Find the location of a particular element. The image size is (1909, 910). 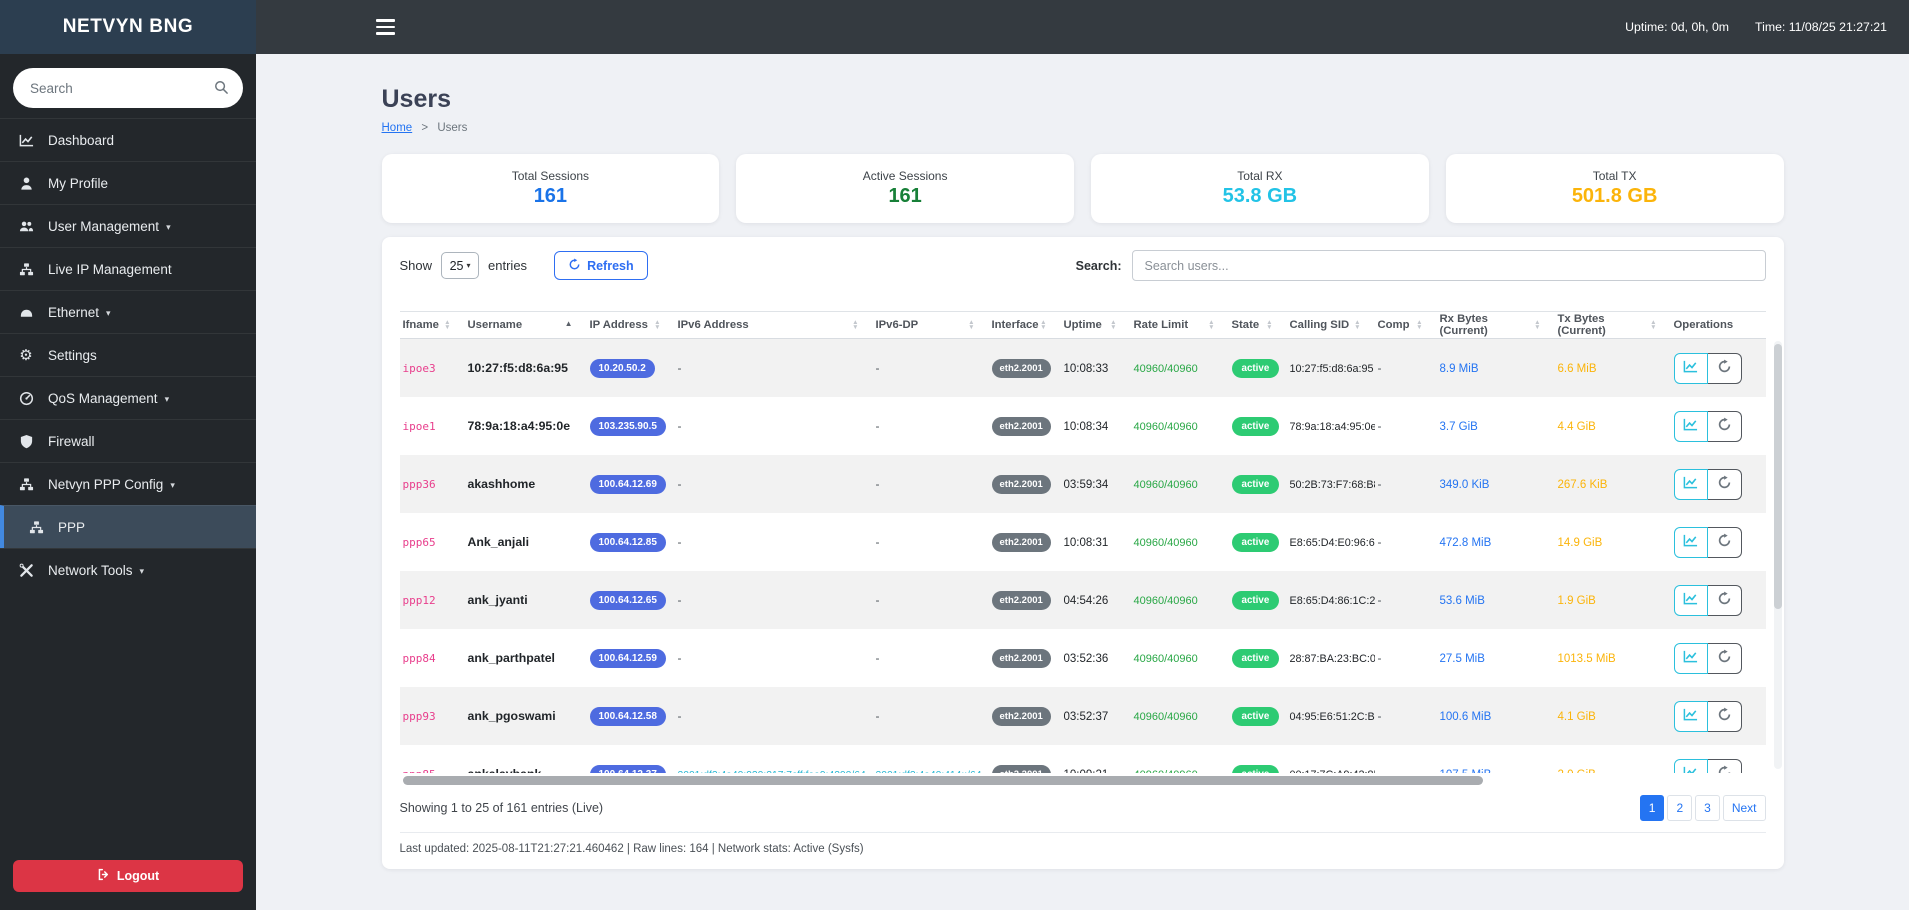

column-header-username: Username ▲ is located at coordinates (526, 325).